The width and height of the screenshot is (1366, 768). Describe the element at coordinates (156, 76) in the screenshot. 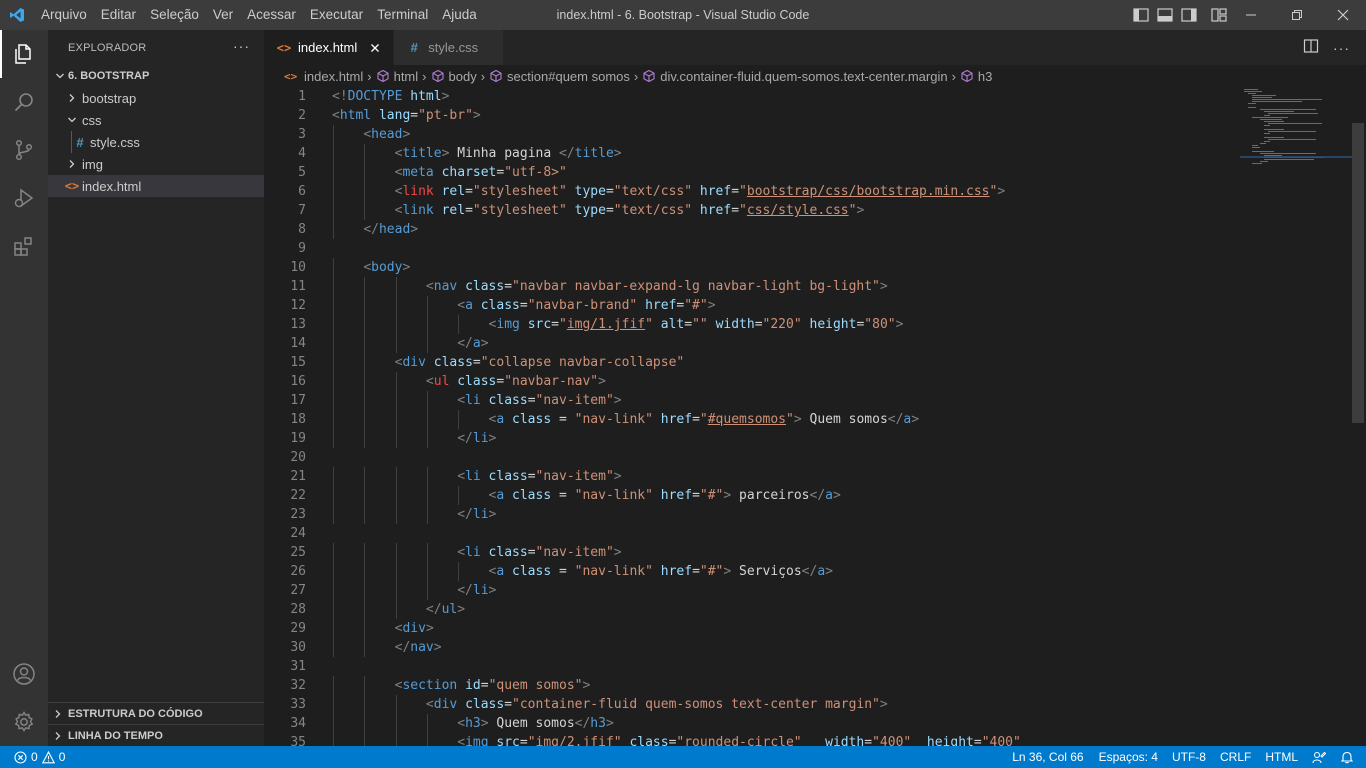

I see `folder-root: 6. BOOTSTRAP` at that location.